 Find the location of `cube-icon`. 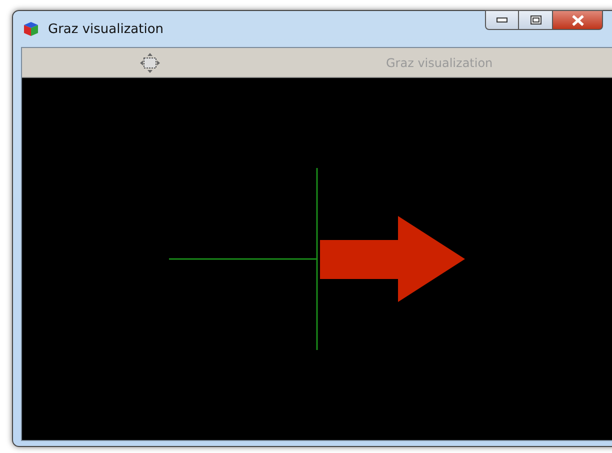

cube-icon is located at coordinates (31, 29).